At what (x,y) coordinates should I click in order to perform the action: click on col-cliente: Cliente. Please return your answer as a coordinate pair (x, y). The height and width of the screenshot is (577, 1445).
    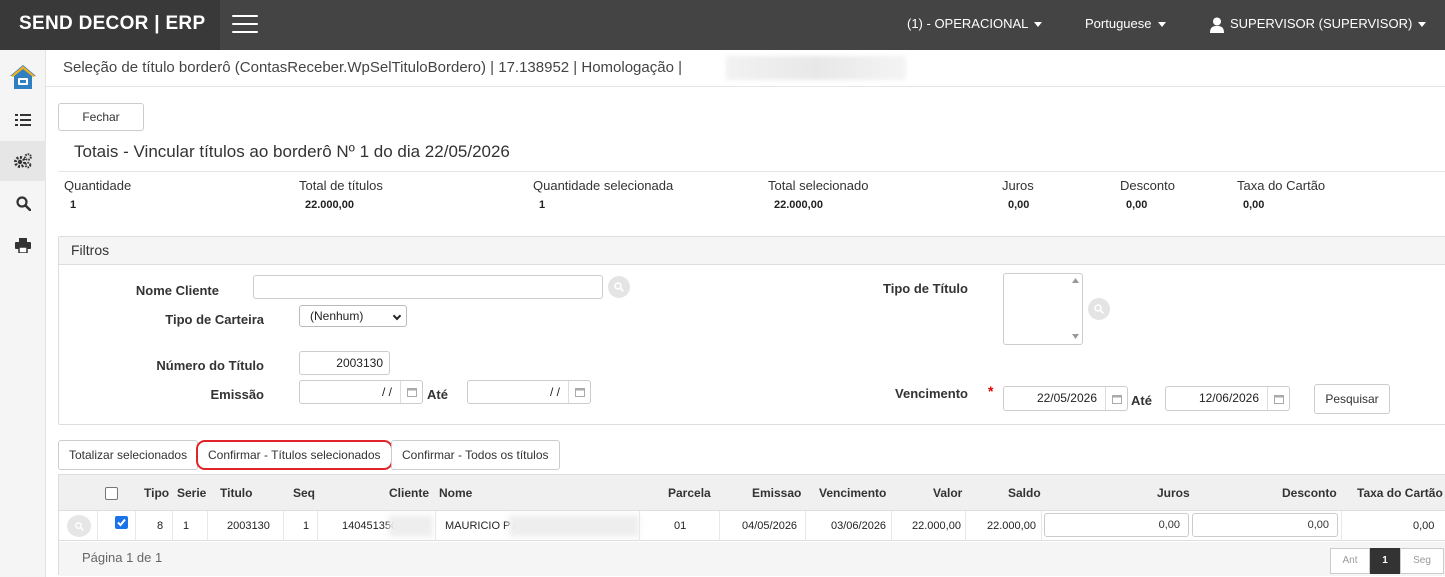
    Looking at the image, I should click on (409, 493).